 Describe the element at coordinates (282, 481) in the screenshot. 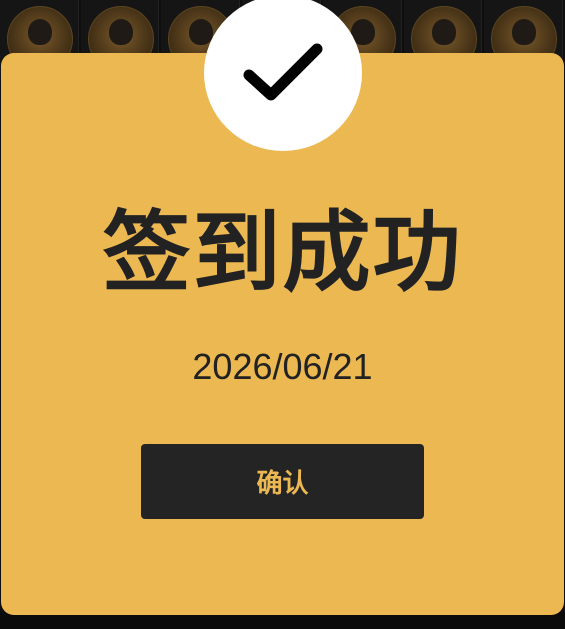

I see `confirm-button: 确认` at that location.